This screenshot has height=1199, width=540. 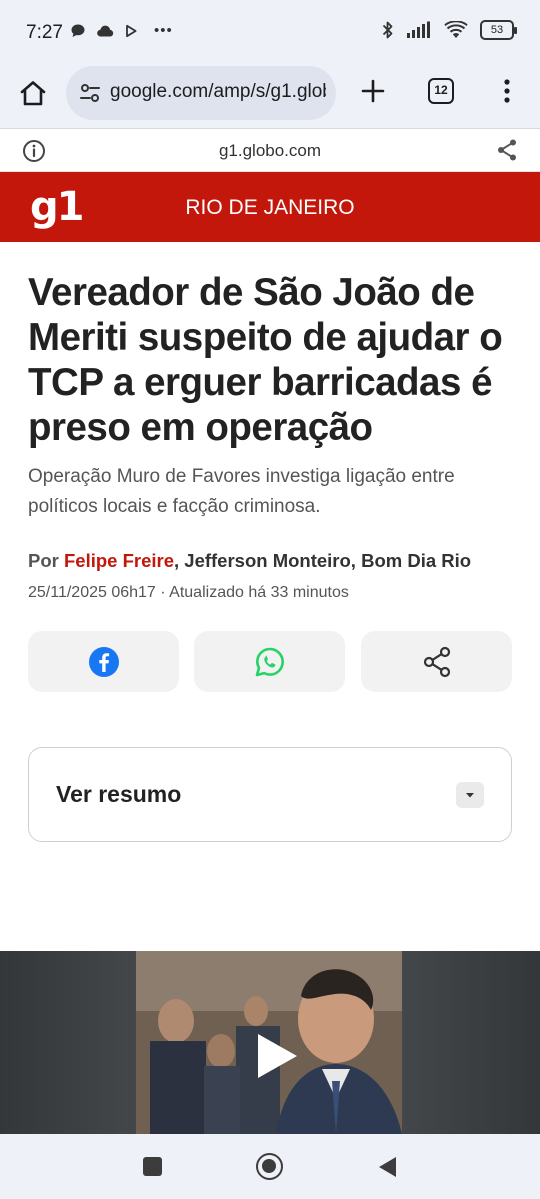 I want to click on section-title: RIO DE JANEIRO, so click(x=270, y=208).